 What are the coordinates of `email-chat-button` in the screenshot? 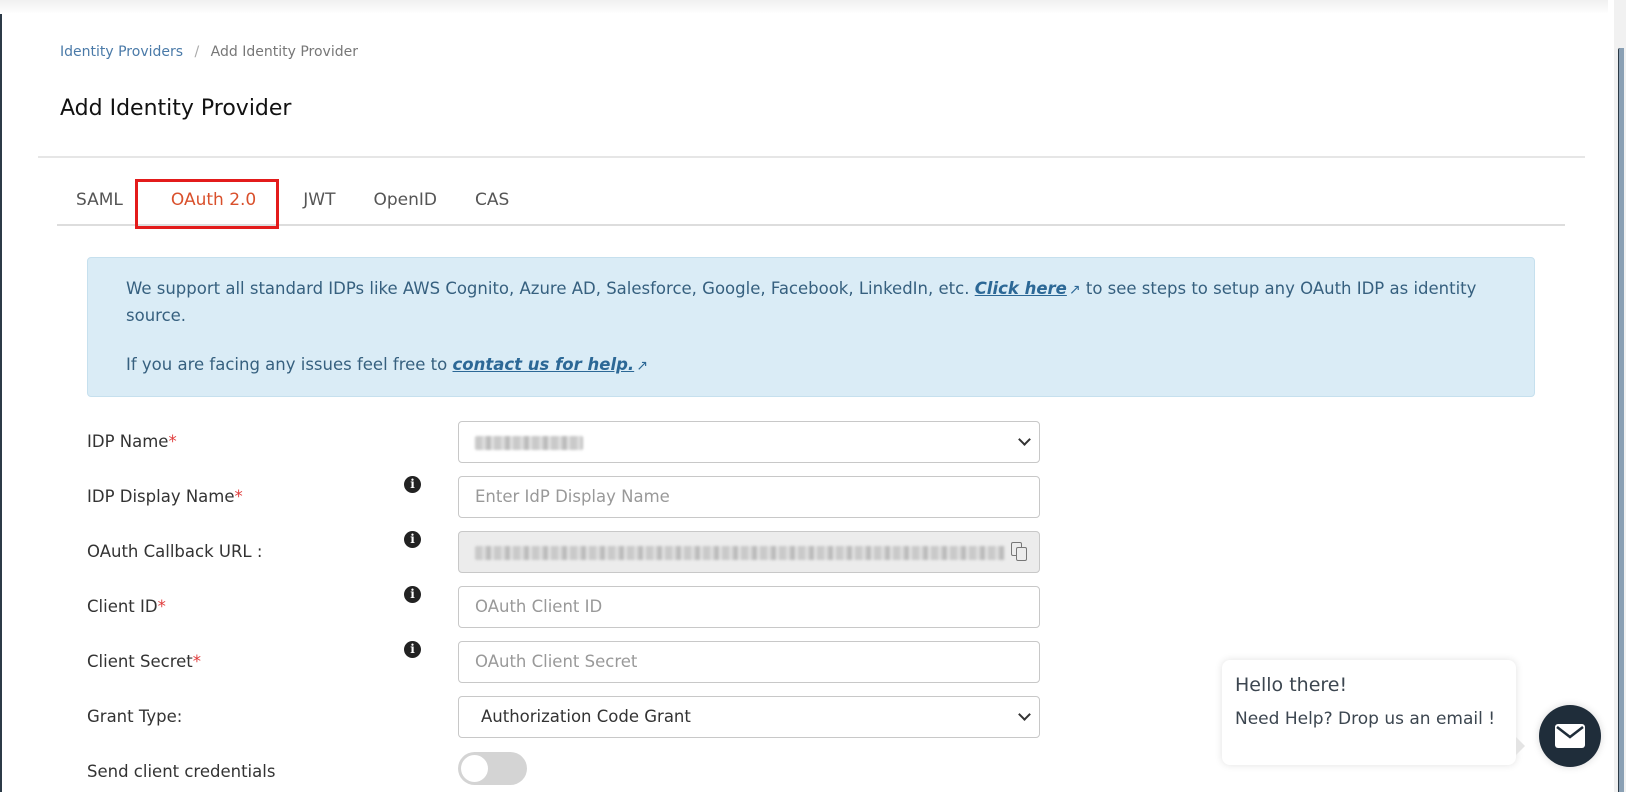 It's located at (1570, 736).